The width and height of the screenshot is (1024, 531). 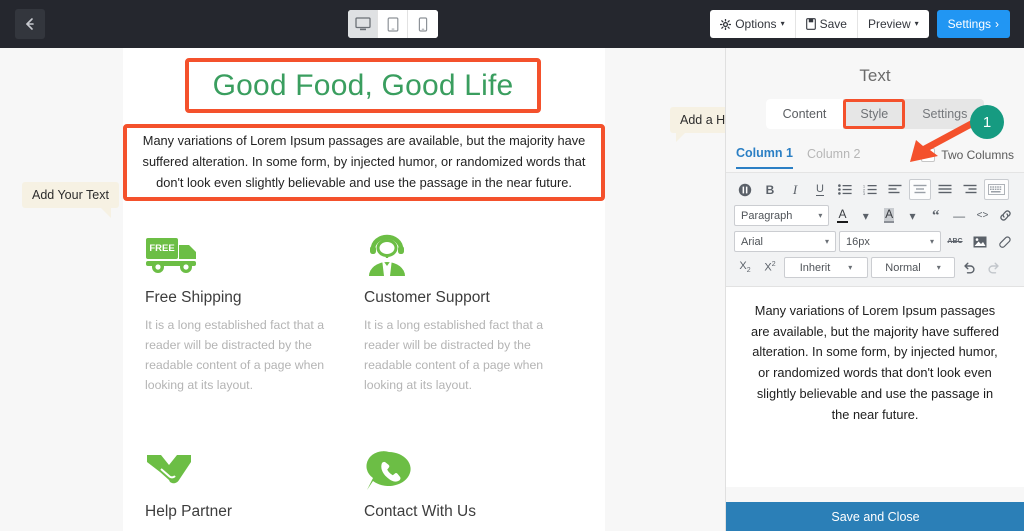 I want to click on headline-block: Good Food, Good Life, so click(x=363, y=85).